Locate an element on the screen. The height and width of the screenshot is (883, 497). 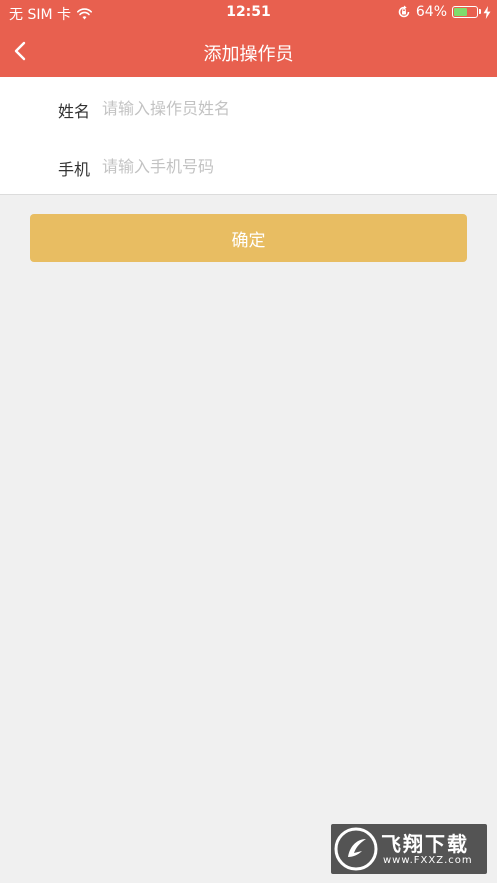
form-row-phone: 手机 is located at coordinates (248, 166).